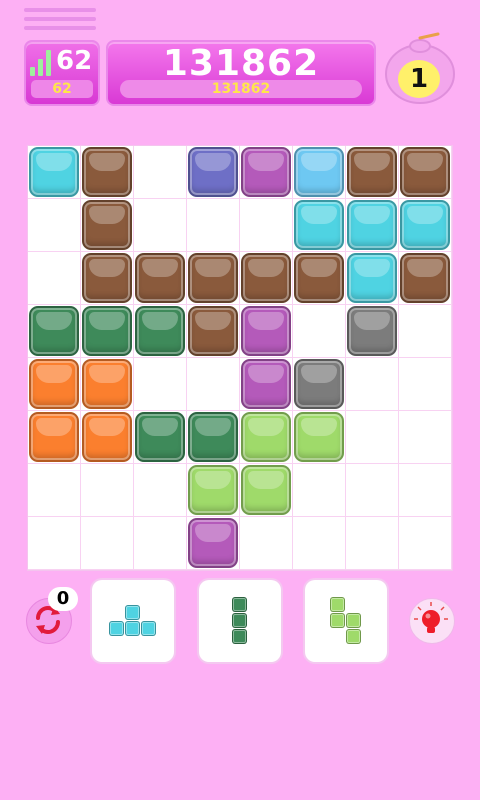  What do you see at coordinates (74, 61) in the screenshot?
I see `level-value: 62` at bounding box center [74, 61].